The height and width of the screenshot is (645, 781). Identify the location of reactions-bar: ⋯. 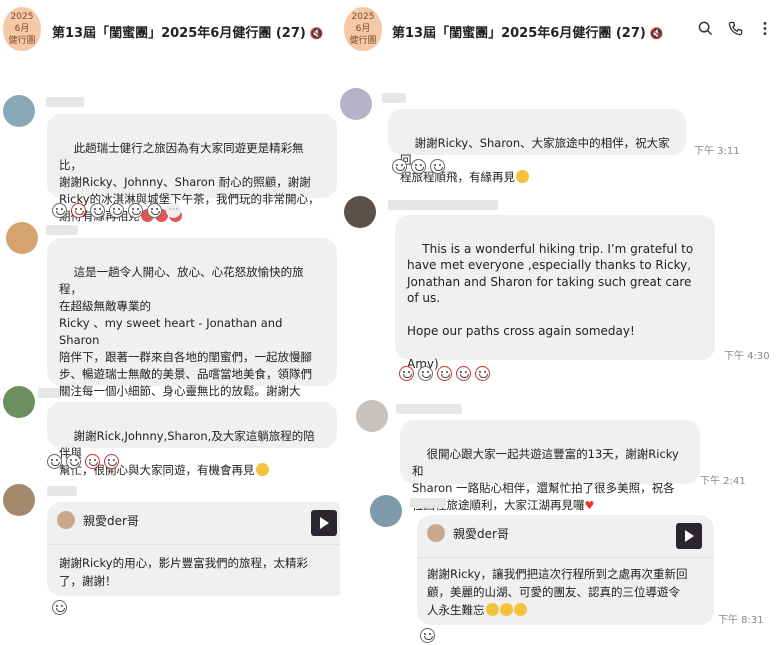
(116, 210).